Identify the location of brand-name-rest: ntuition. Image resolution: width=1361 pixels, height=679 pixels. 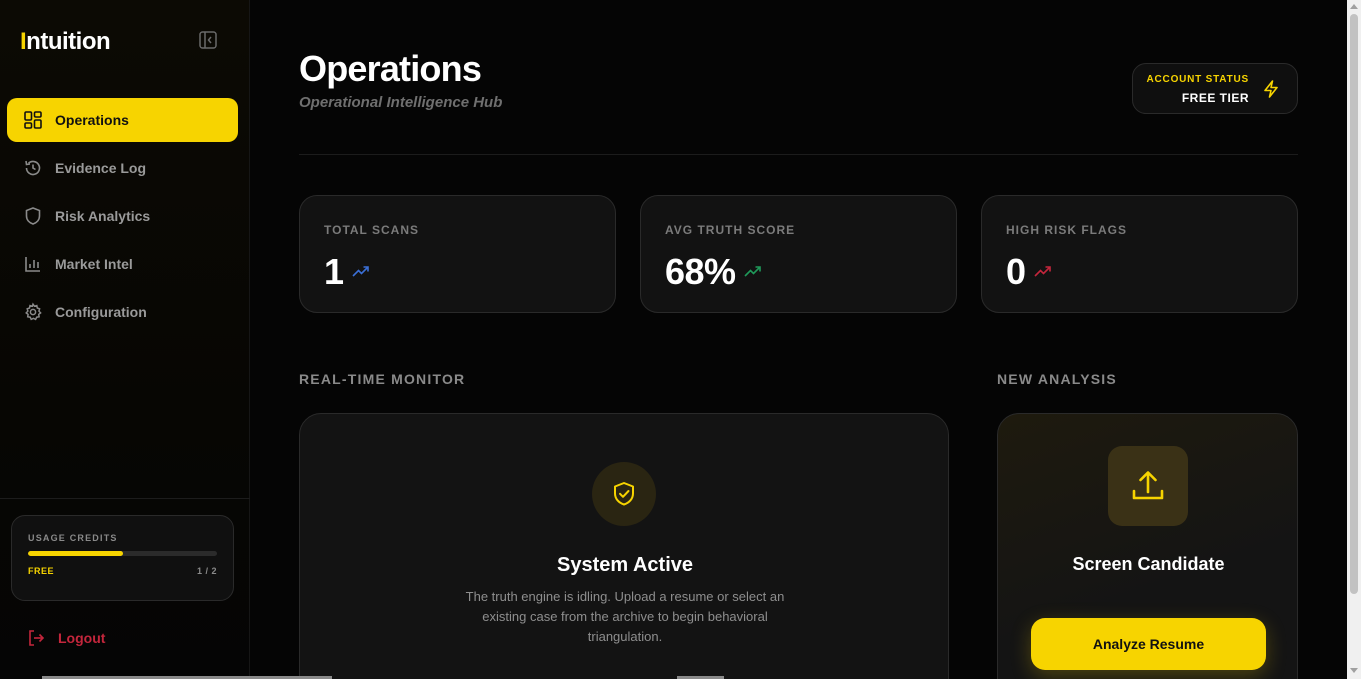
(68, 41).